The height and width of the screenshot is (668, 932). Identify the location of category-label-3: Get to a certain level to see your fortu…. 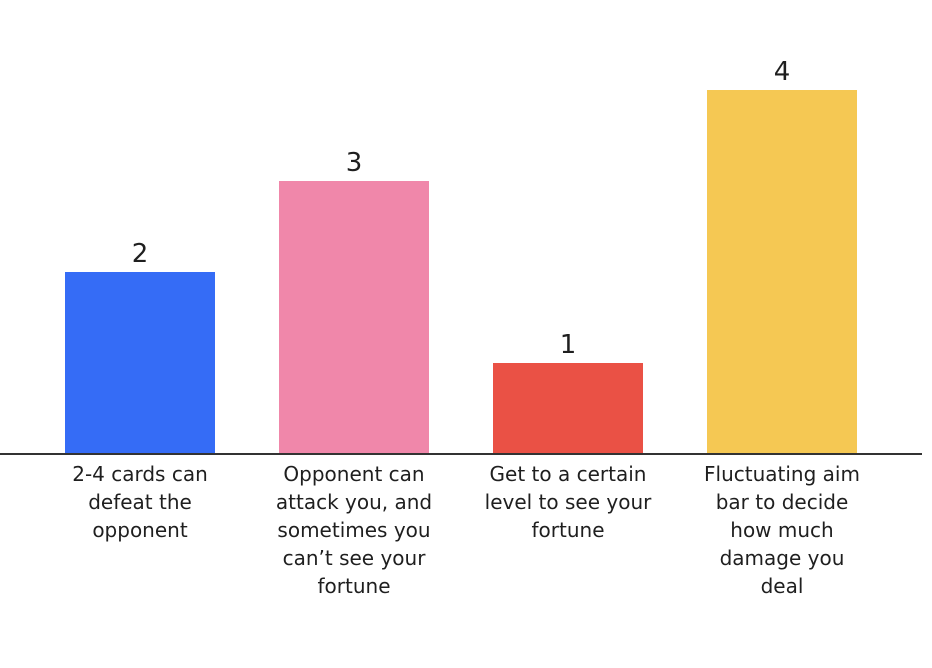
(568, 502).